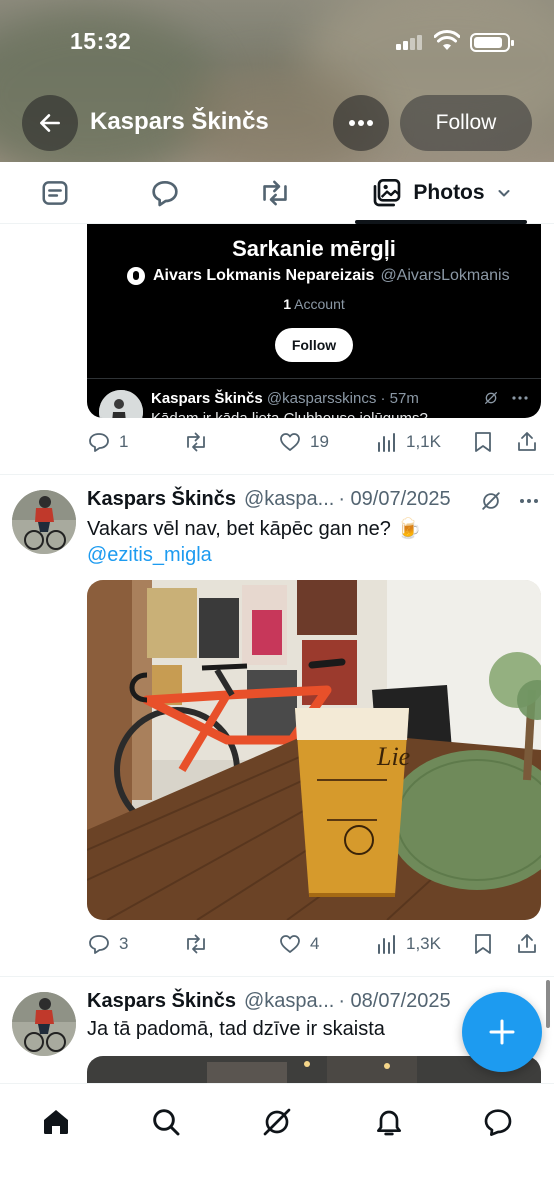  Describe the element at coordinates (445, 275) in the screenshot. I see `list-owner-handle: @AivarsLokmanis` at that location.